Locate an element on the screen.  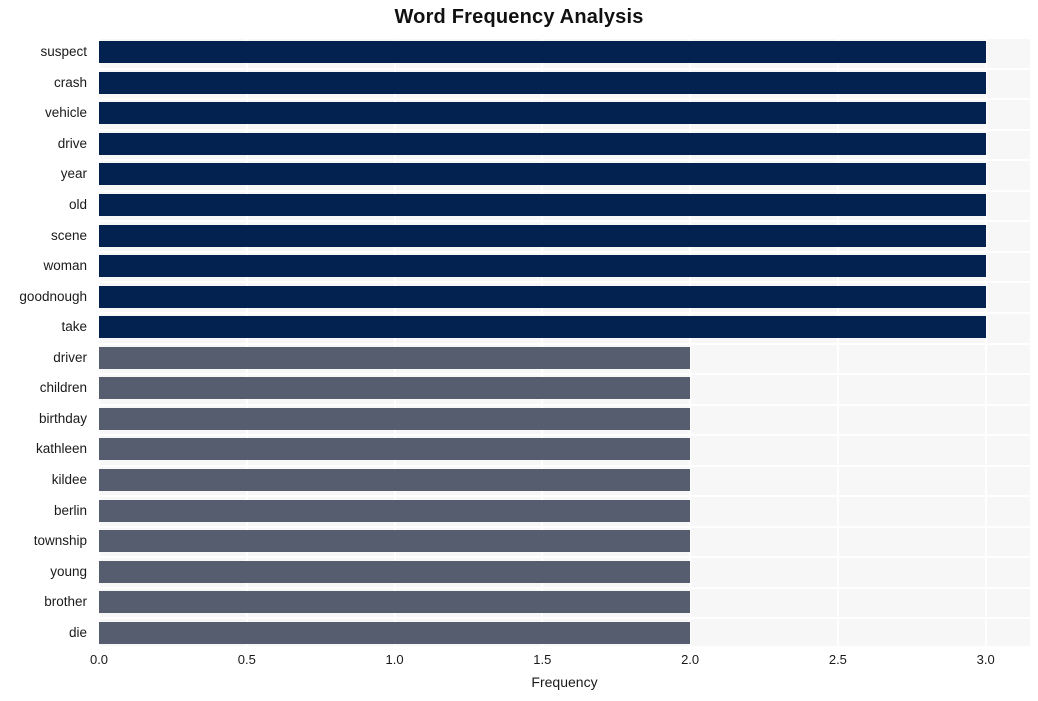
x-axis-tick-label: 0.5 is located at coordinates (246, 659).